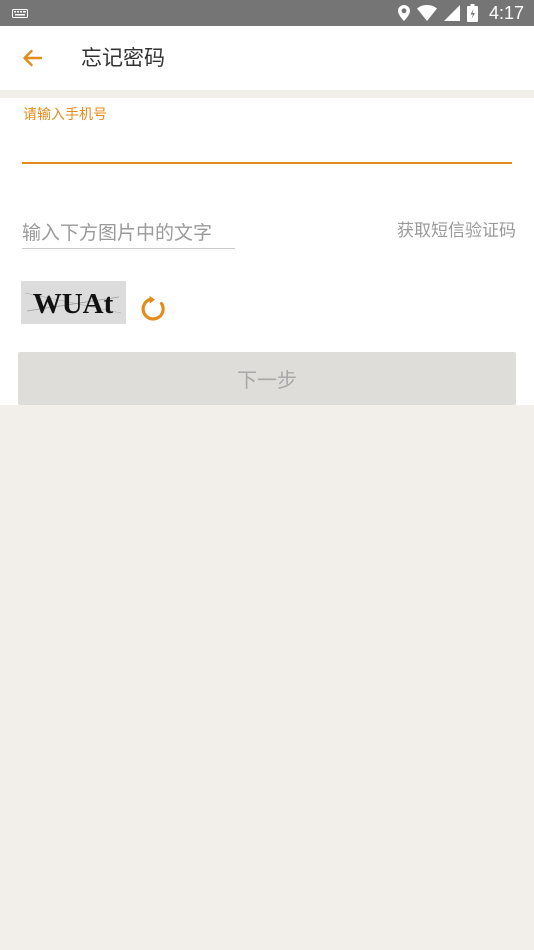 The image size is (534, 950). Describe the element at coordinates (20, 13) in the screenshot. I see `keyboard-icon` at that location.